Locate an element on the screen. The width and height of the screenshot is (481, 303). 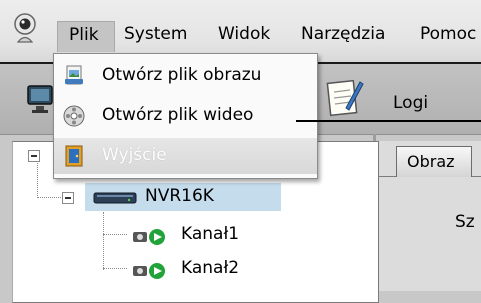
toolbar-logs-label: Logi is located at coordinates (410, 103).